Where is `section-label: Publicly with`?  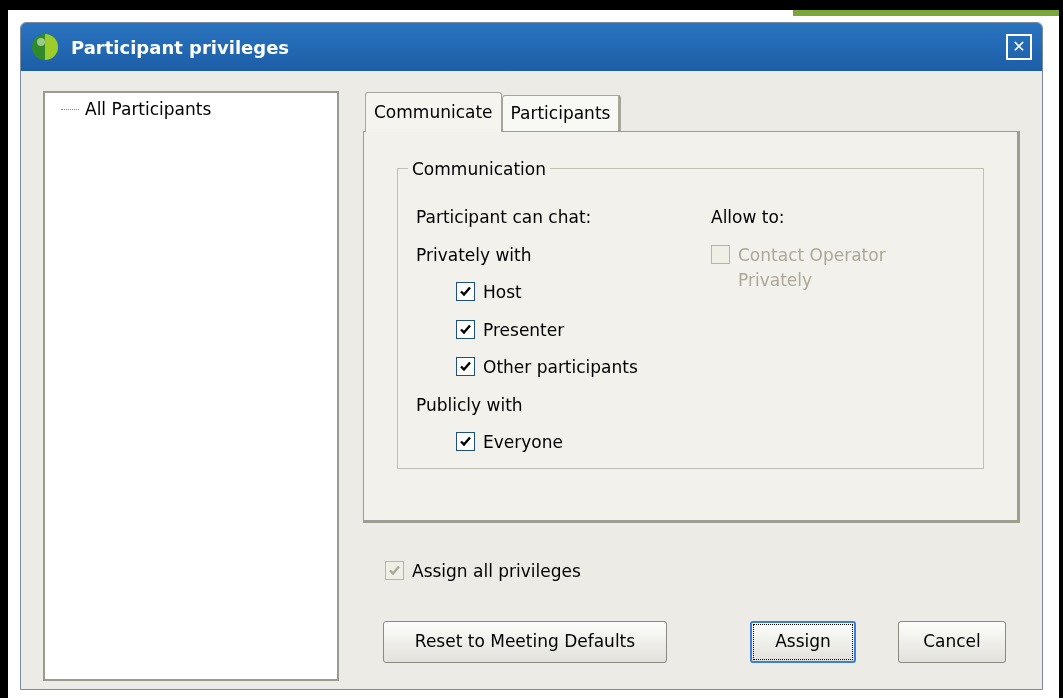
section-label: Publicly with is located at coordinates (470, 405).